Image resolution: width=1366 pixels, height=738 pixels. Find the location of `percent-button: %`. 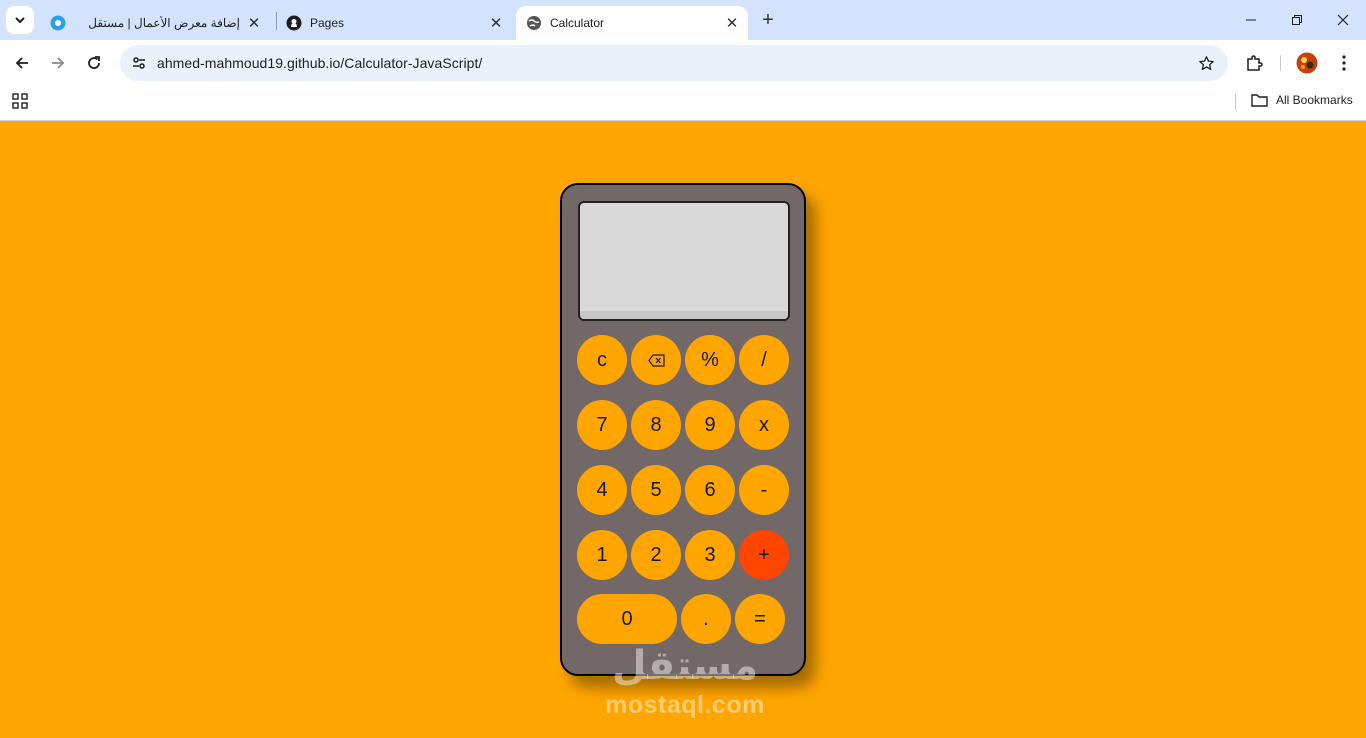

percent-button: % is located at coordinates (710, 360).